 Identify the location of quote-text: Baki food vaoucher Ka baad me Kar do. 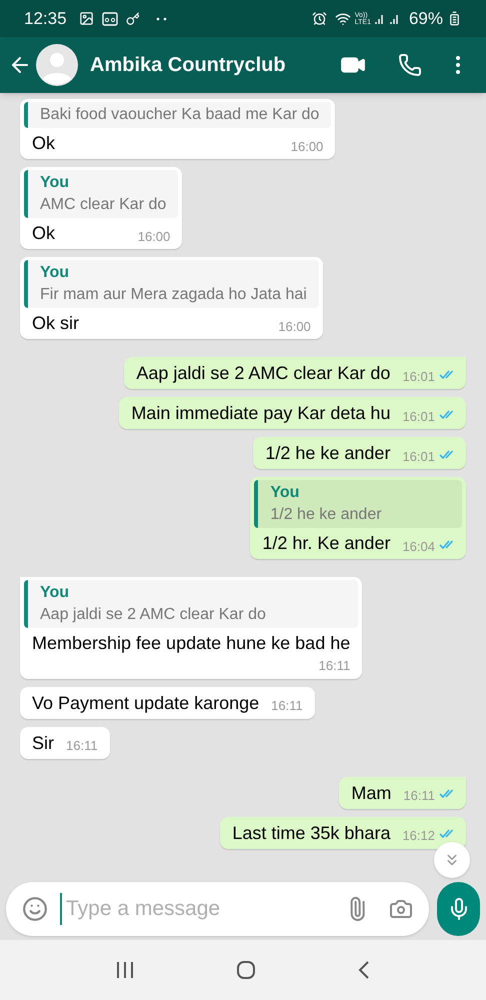
(180, 115).